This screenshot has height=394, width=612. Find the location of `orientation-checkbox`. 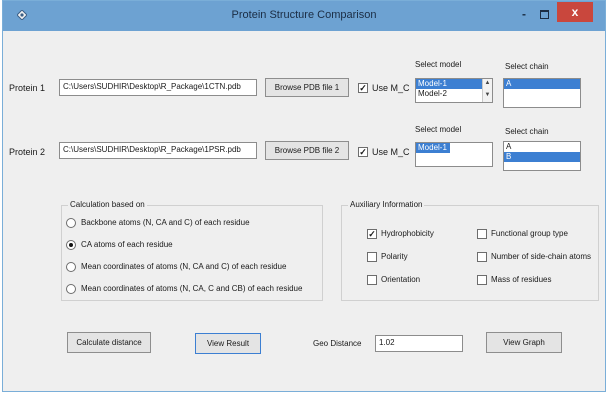

orientation-checkbox is located at coordinates (372, 280).